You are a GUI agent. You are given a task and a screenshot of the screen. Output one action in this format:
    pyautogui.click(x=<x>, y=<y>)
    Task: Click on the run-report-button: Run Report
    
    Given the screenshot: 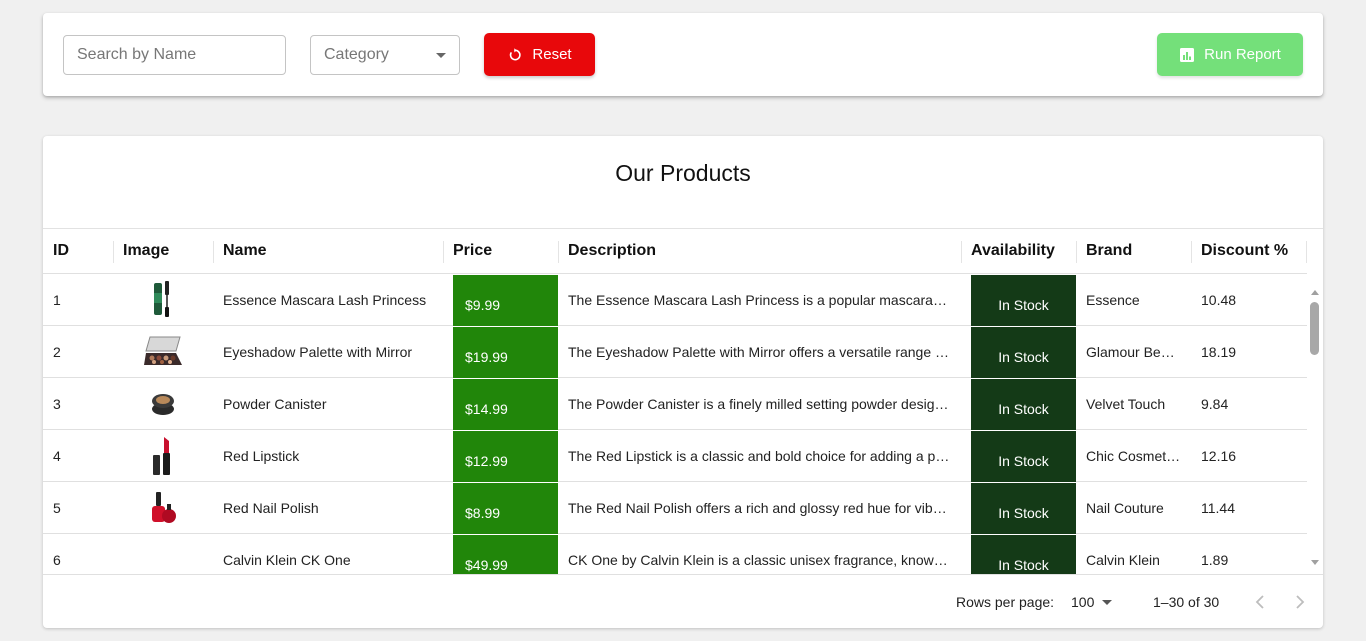 What is the action you would take?
    pyautogui.click(x=1230, y=54)
    